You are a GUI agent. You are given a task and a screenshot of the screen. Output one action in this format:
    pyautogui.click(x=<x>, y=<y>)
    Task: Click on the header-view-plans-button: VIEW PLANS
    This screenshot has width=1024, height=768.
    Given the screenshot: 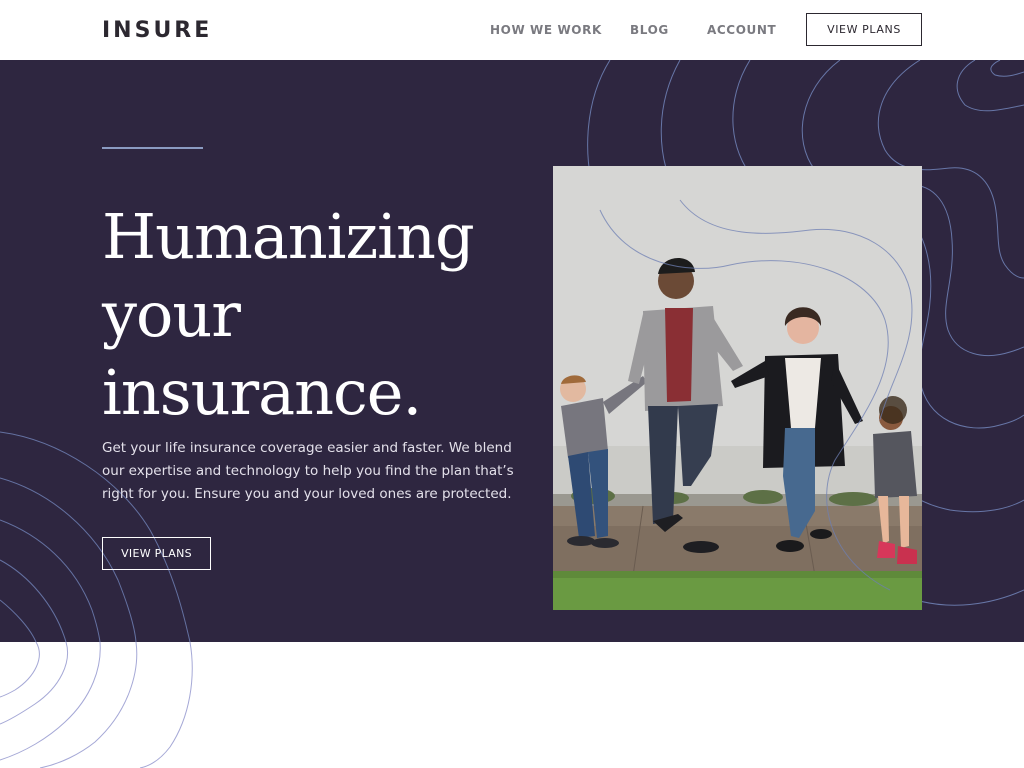 What is the action you would take?
    pyautogui.click(x=864, y=29)
    